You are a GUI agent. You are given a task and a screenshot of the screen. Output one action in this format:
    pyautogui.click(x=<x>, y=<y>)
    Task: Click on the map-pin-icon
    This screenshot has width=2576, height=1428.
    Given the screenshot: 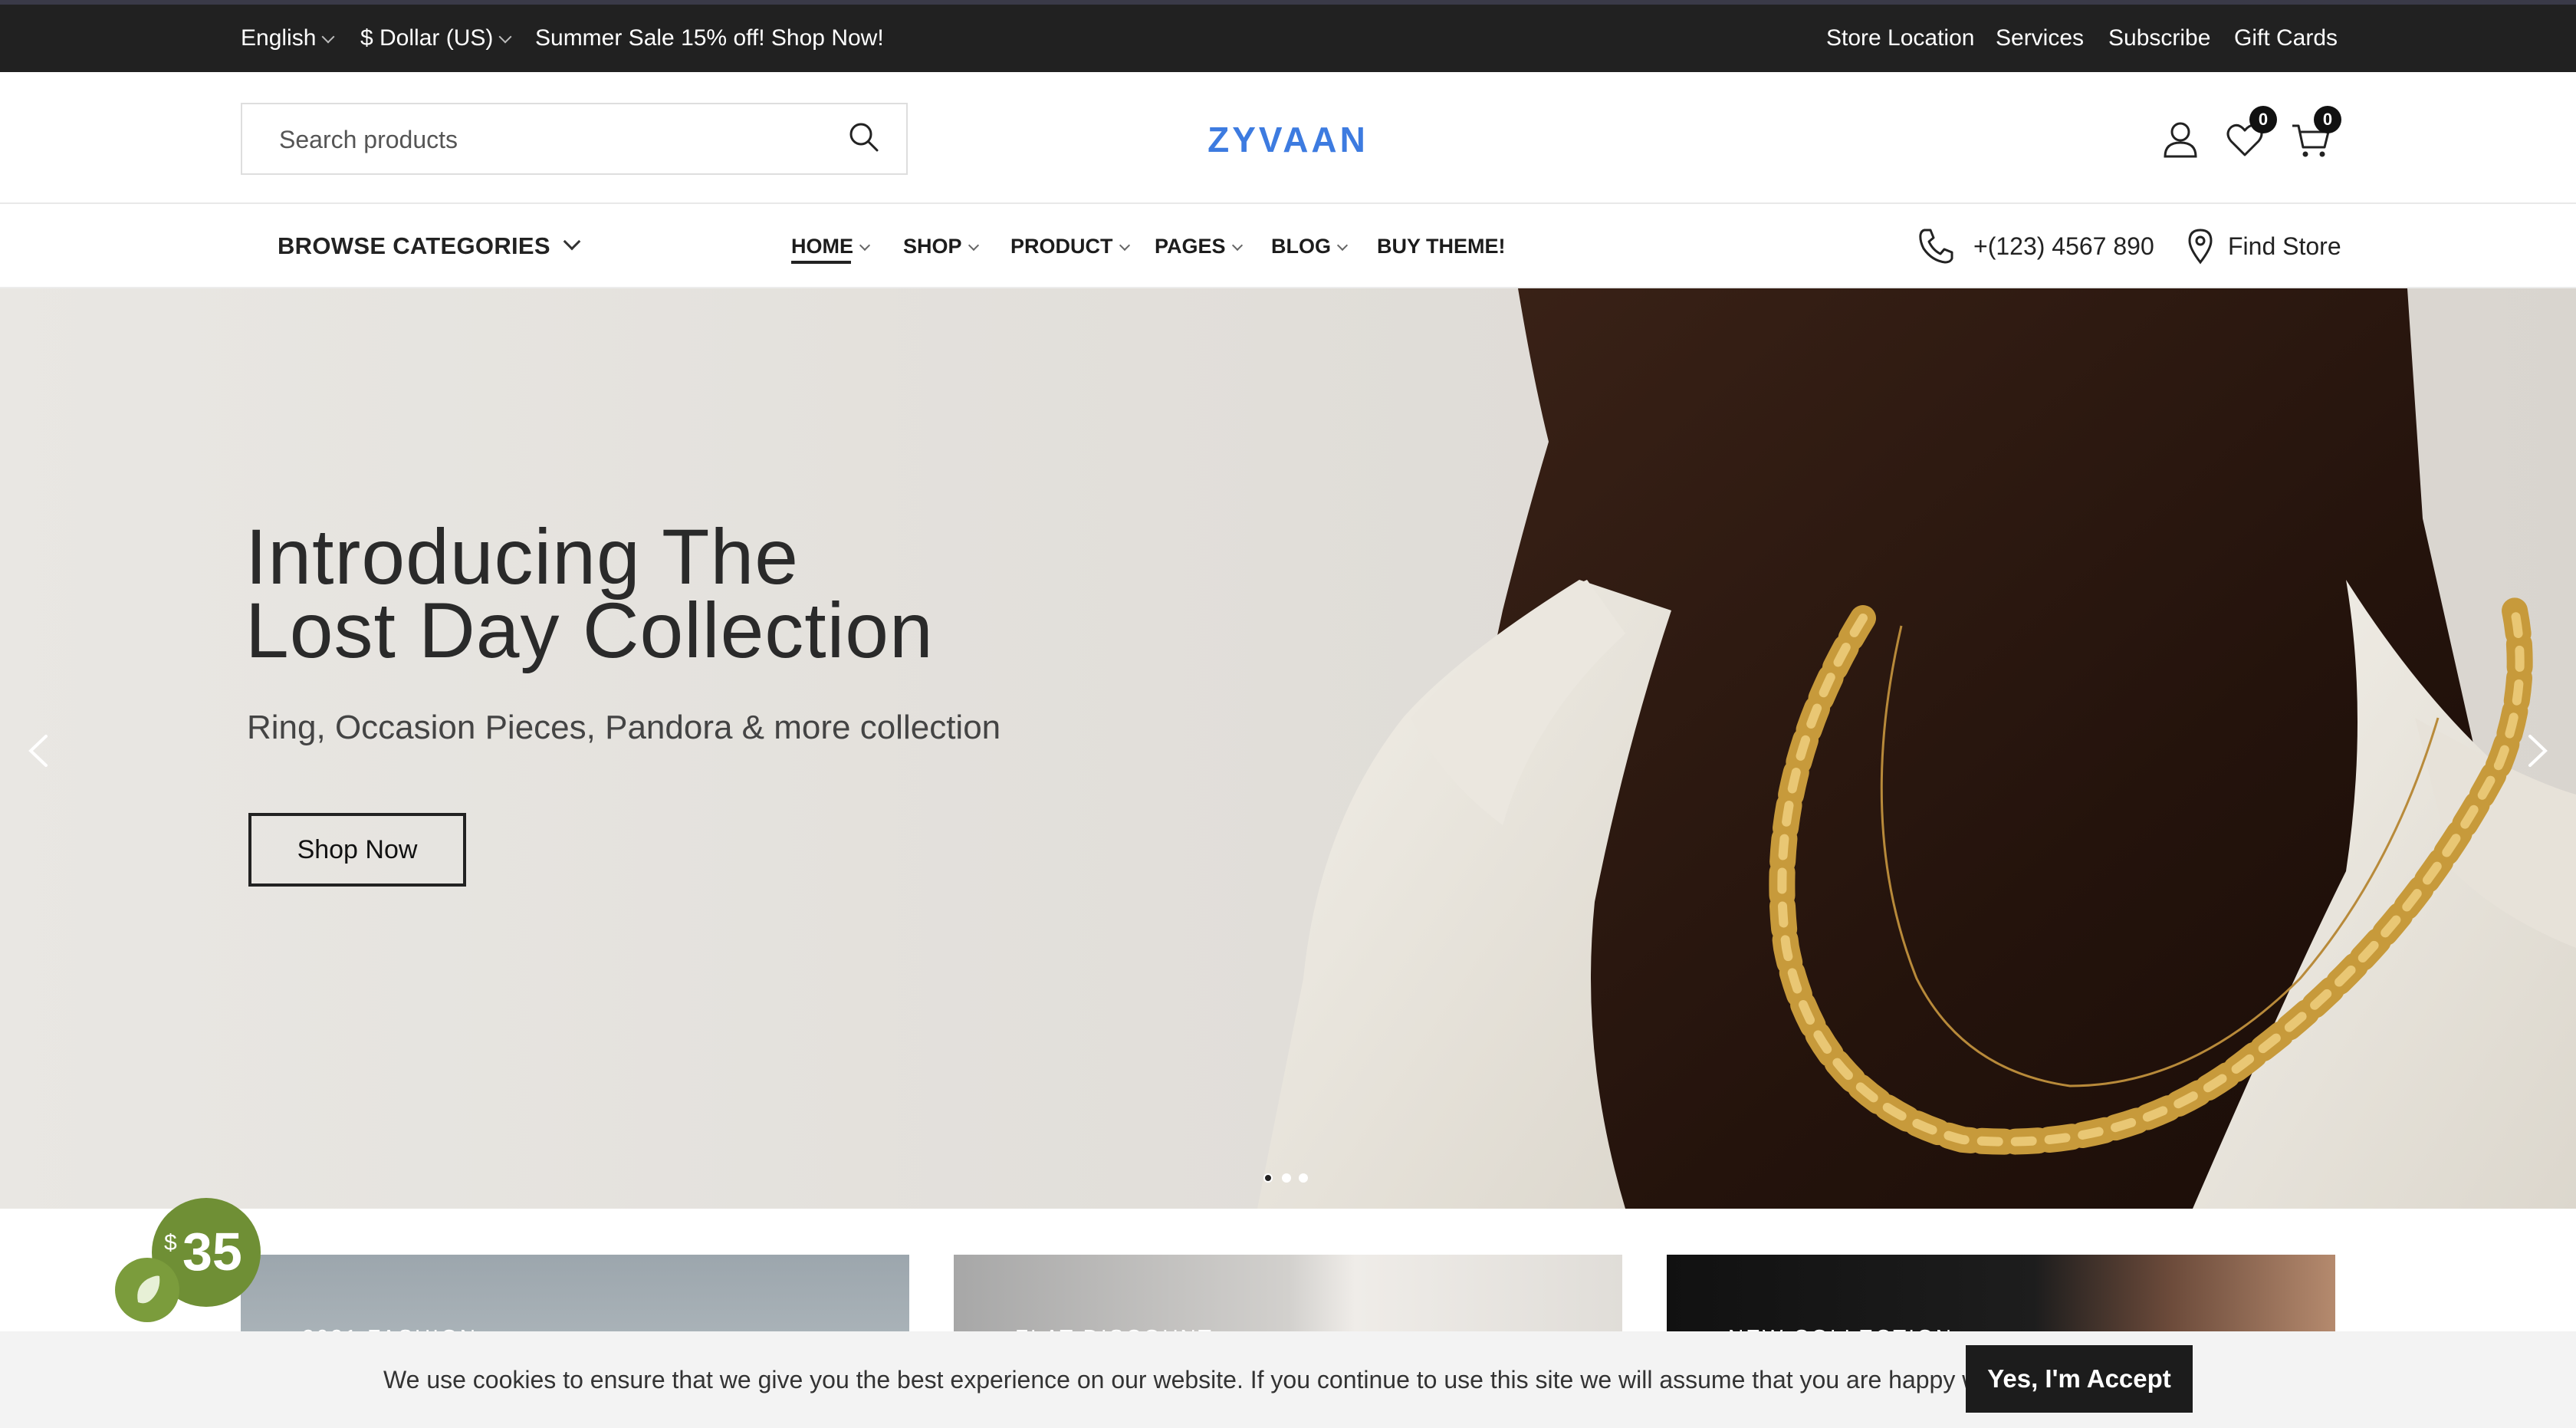 What is the action you would take?
    pyautogui.click(x=2201, y=247)
    